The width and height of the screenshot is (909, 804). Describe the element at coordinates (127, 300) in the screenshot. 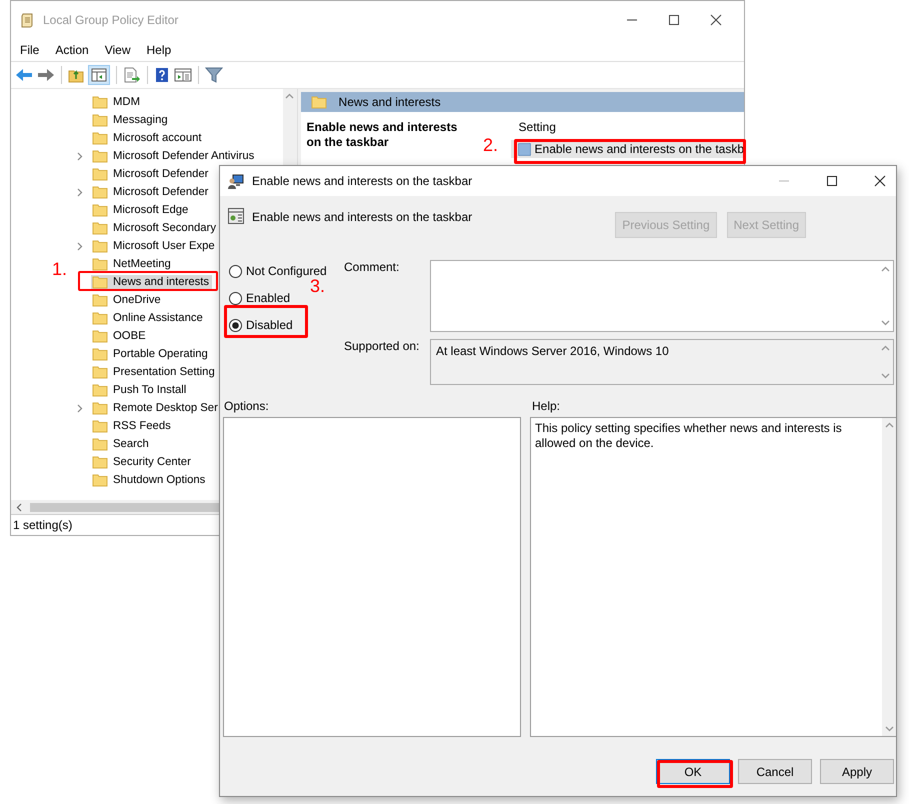

I see `tree-item: OneDrive` at that location.